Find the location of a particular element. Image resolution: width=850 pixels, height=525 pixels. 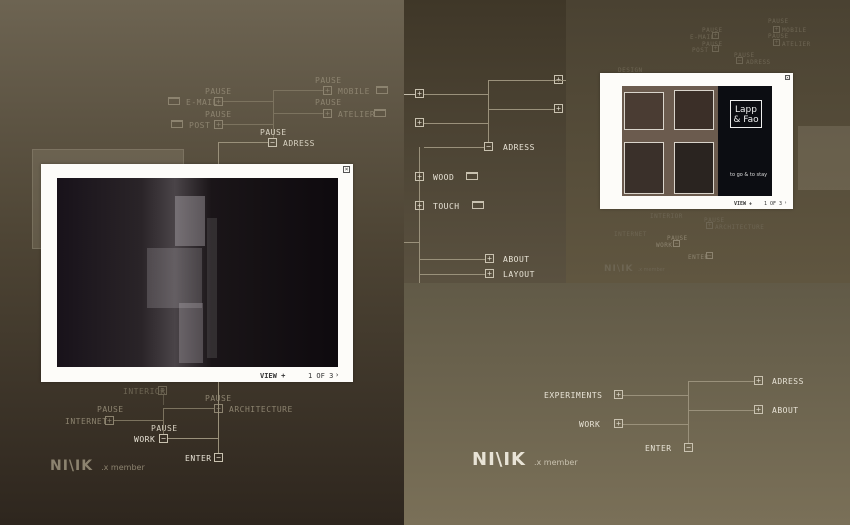

wood-toggle: + is located at coordinates (419, 176).